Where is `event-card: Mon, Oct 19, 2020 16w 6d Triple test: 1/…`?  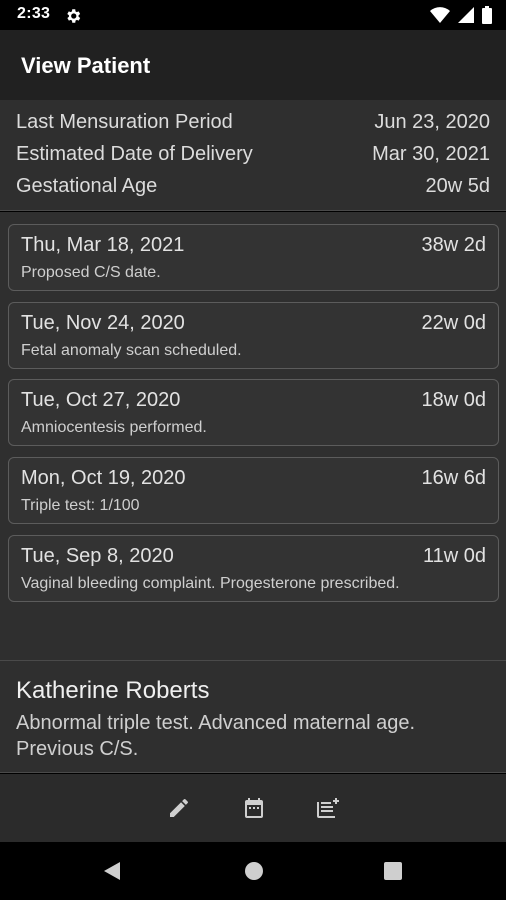
event-card: Mon, Oct 19, 2020 16w 6d Triple test: 1/… is located at coordinates (253, 490).